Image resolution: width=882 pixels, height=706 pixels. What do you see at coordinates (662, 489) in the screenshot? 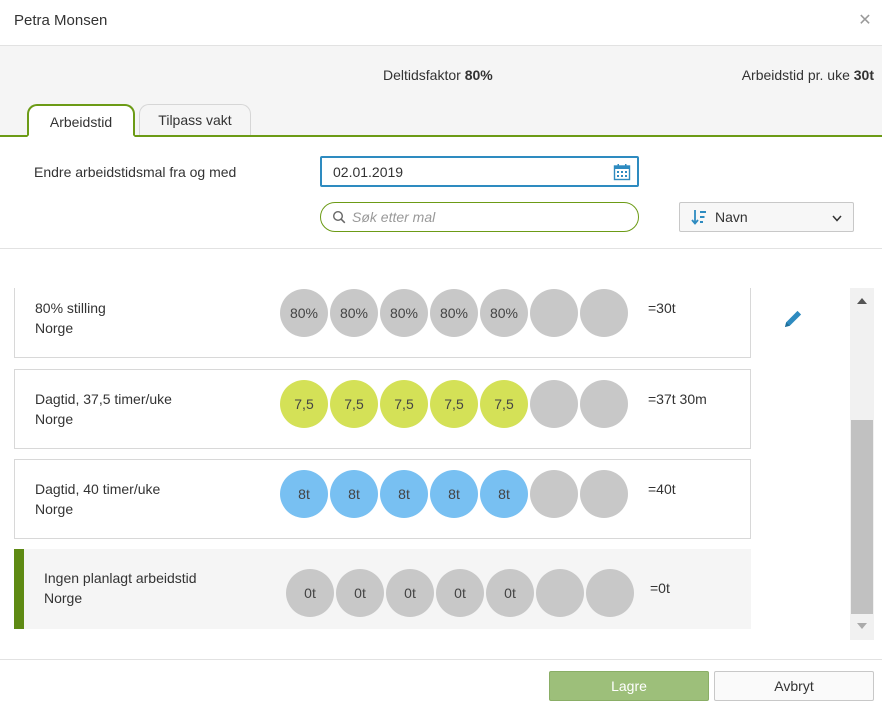
I see `template-total: =40t` at bounding box center [662, 489].